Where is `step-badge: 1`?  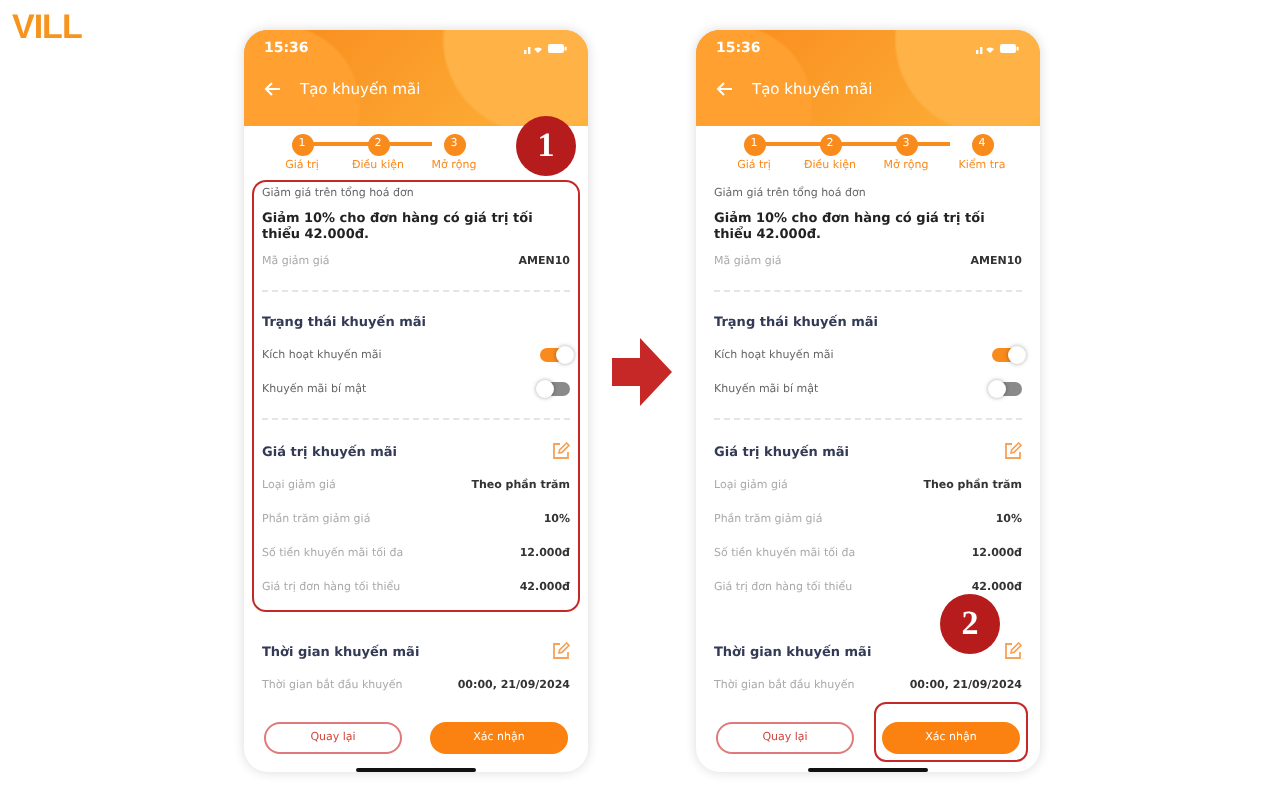 step-badge: 1 is located at coordinates (546, 146).